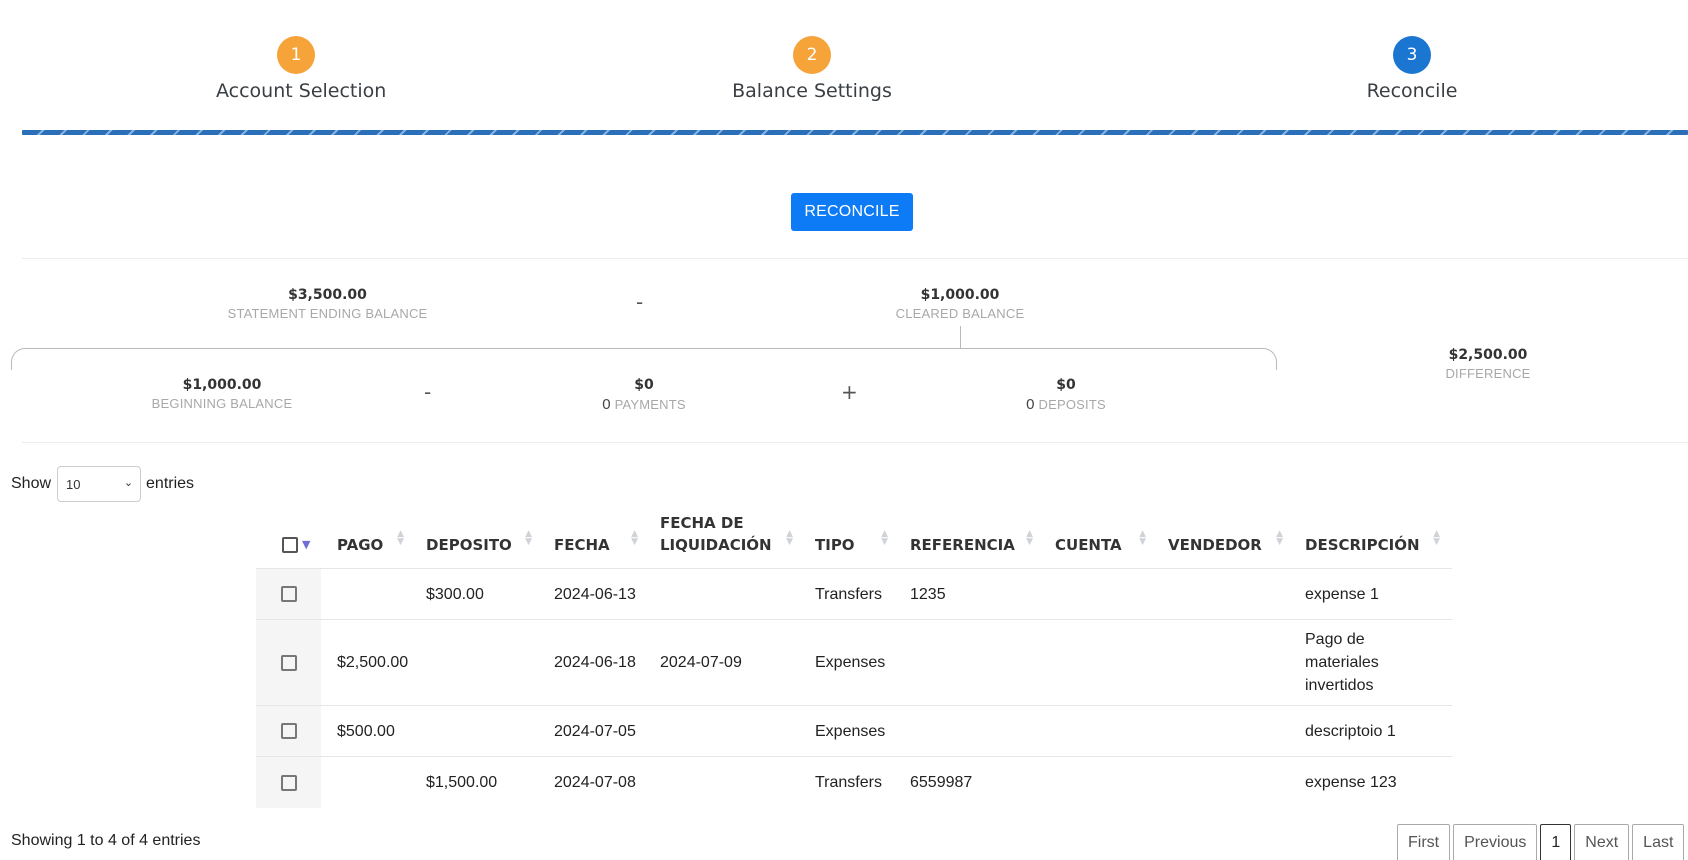  Describe the element at coordinates (606, 404) in the screenshot. I see `payments-count: 0` at that location.